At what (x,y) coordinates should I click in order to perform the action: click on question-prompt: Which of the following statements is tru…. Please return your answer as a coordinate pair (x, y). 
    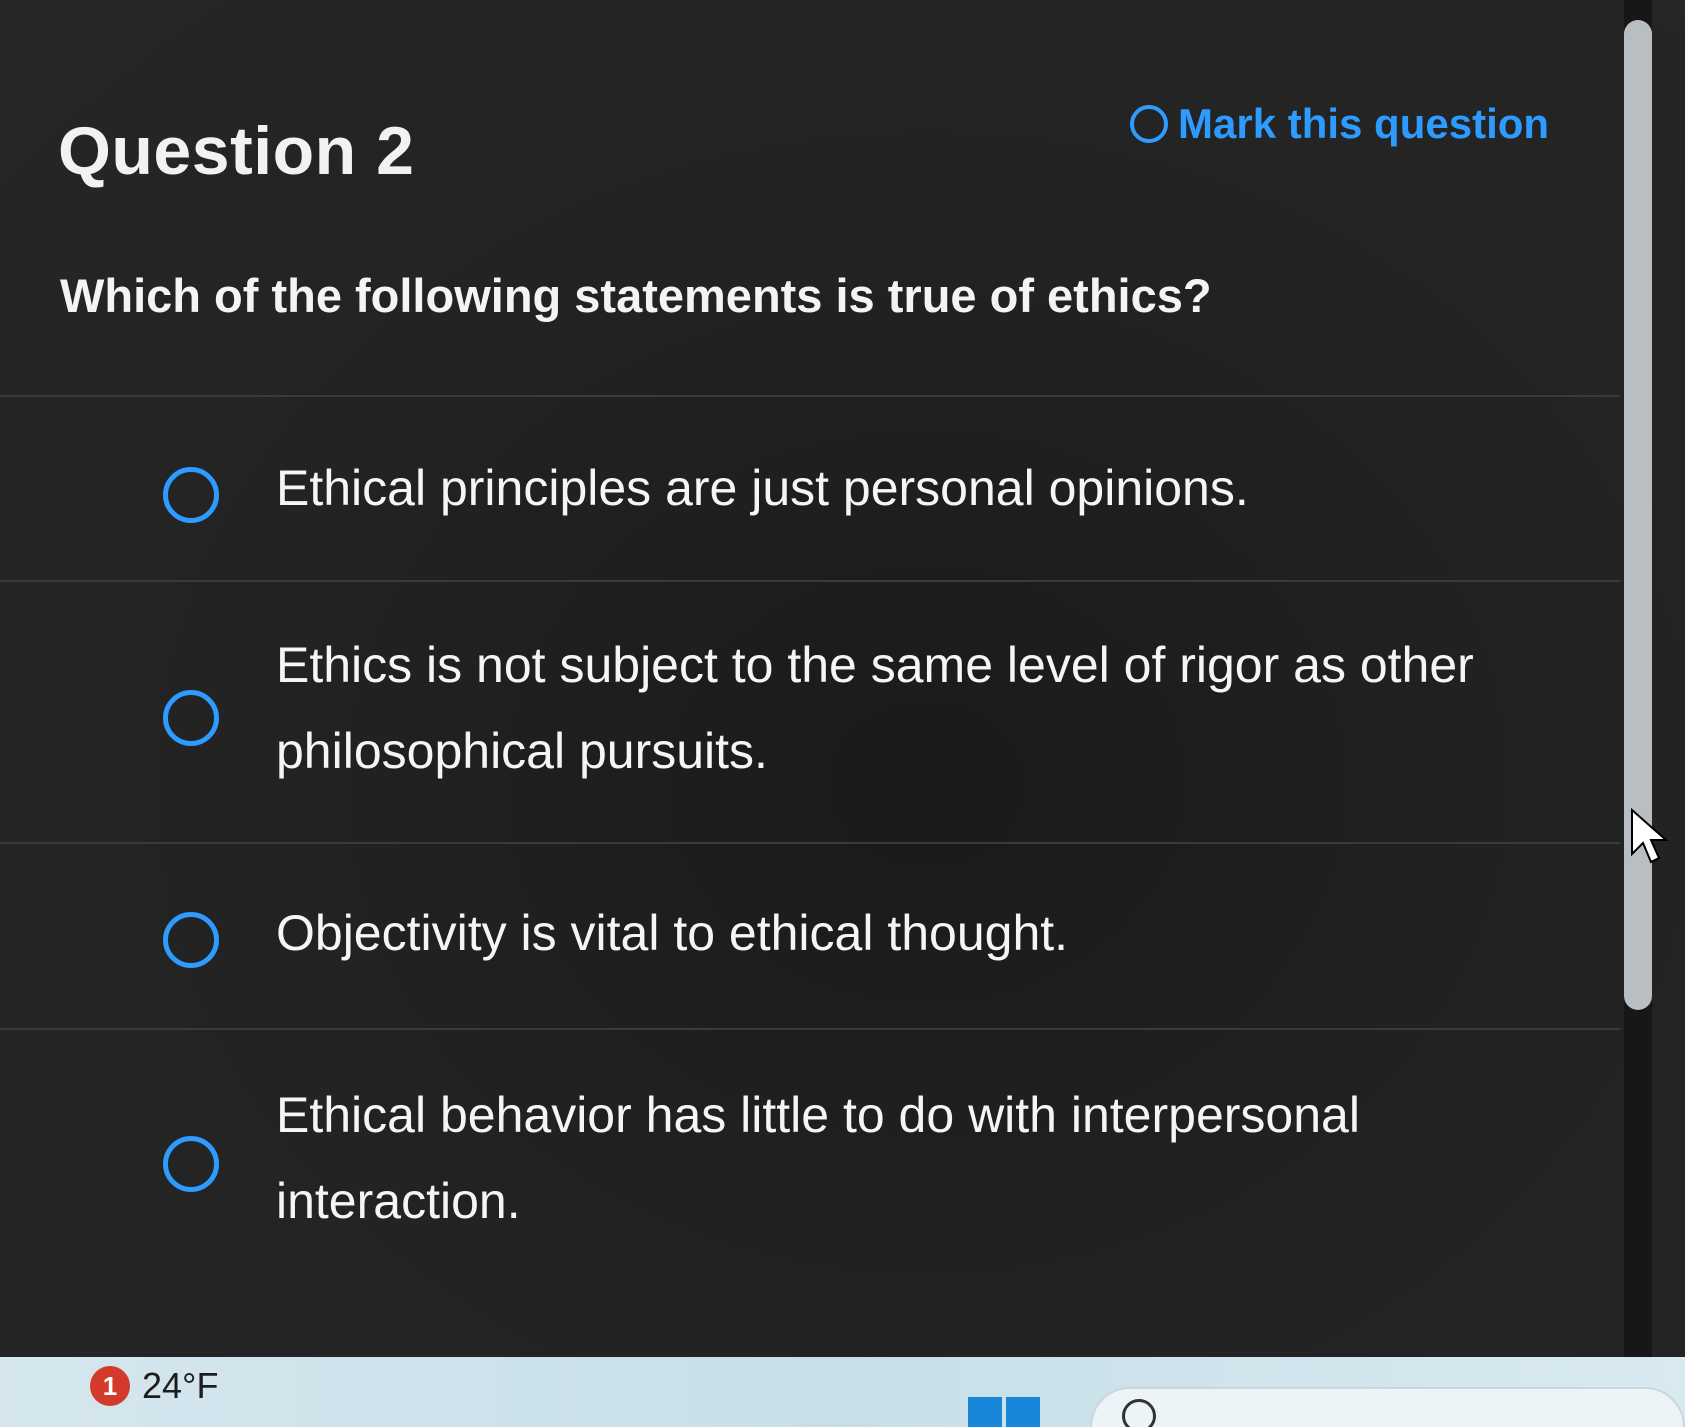
    Looking at the image, I should click on (636, 295).